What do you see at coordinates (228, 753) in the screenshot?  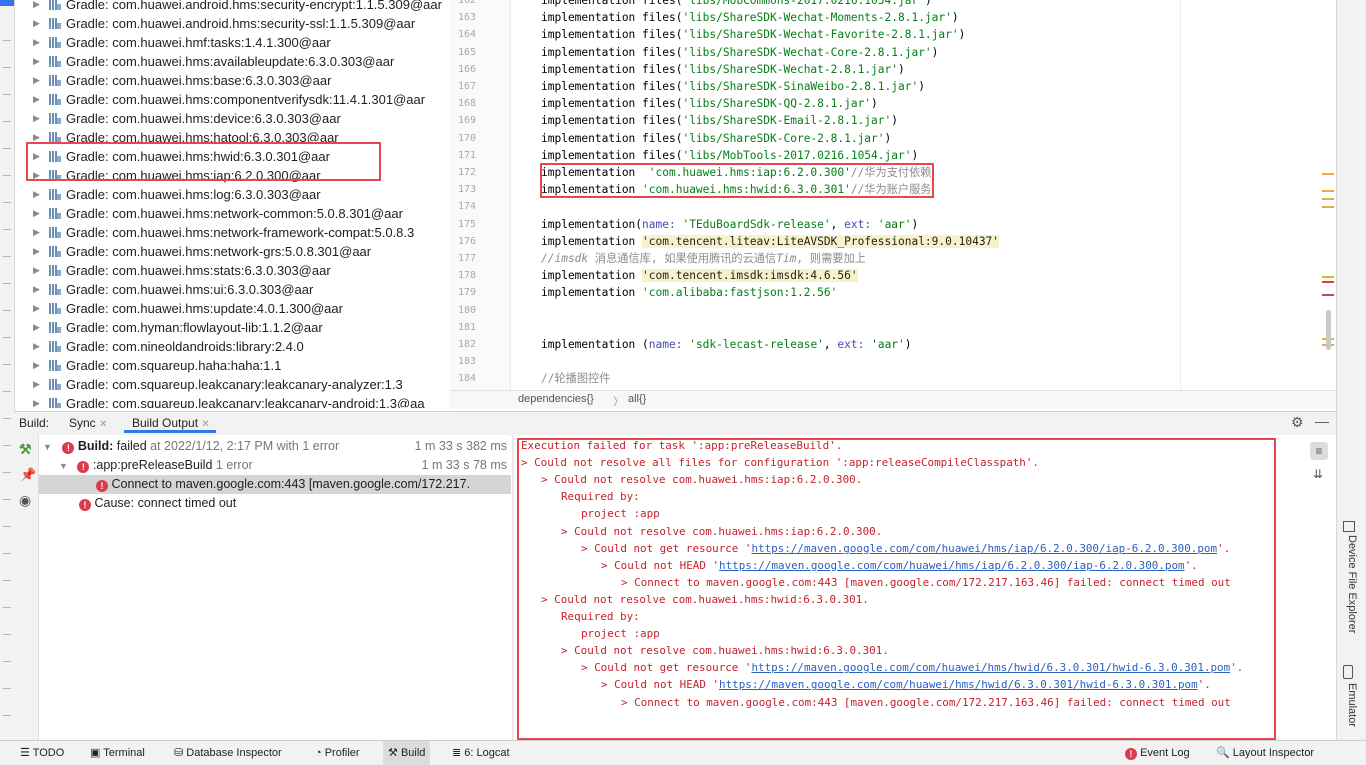 I see `database-inspector-tab: ⛁ Database Inspector` at bounding box center [228, 753].